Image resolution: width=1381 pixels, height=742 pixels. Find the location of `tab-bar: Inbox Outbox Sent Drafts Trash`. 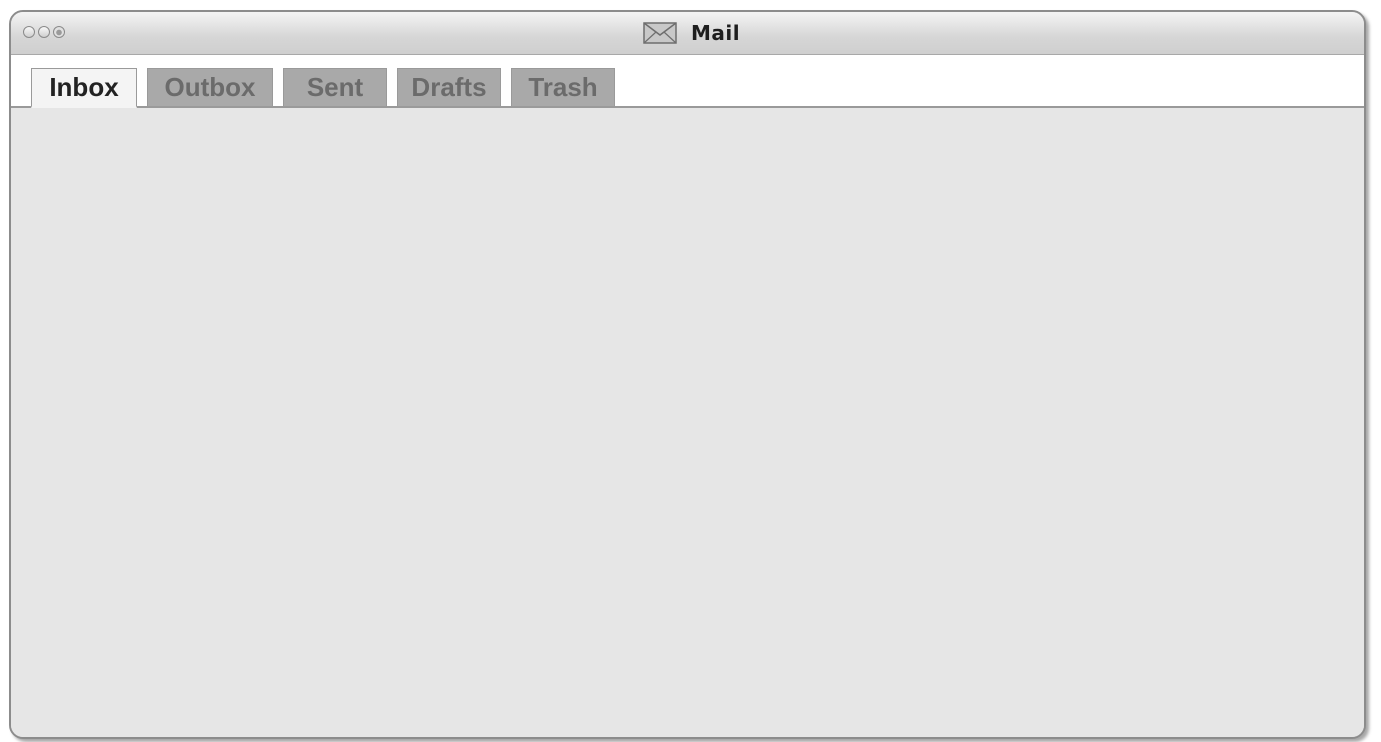

tab-bar: Inbox Outbox Sent Drafts Trash is located at coordinates (687, 81).